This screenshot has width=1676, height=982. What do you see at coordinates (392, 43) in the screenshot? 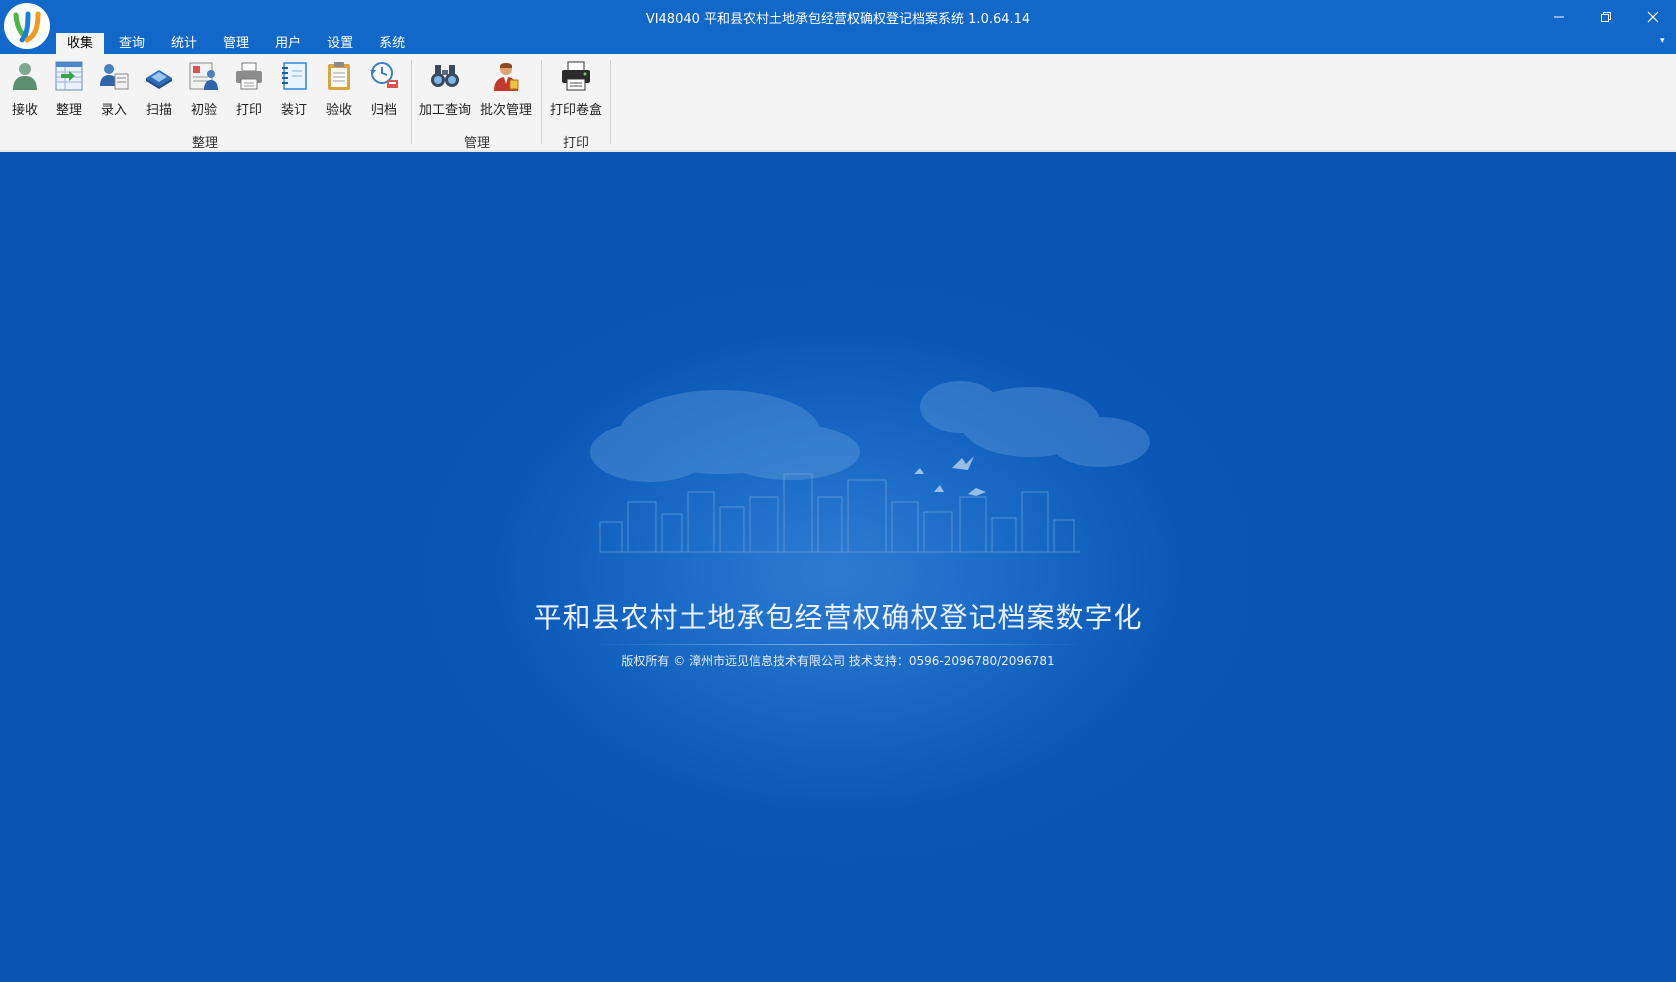
I see `tab-system: 系统` at bounding box center [392, 43].